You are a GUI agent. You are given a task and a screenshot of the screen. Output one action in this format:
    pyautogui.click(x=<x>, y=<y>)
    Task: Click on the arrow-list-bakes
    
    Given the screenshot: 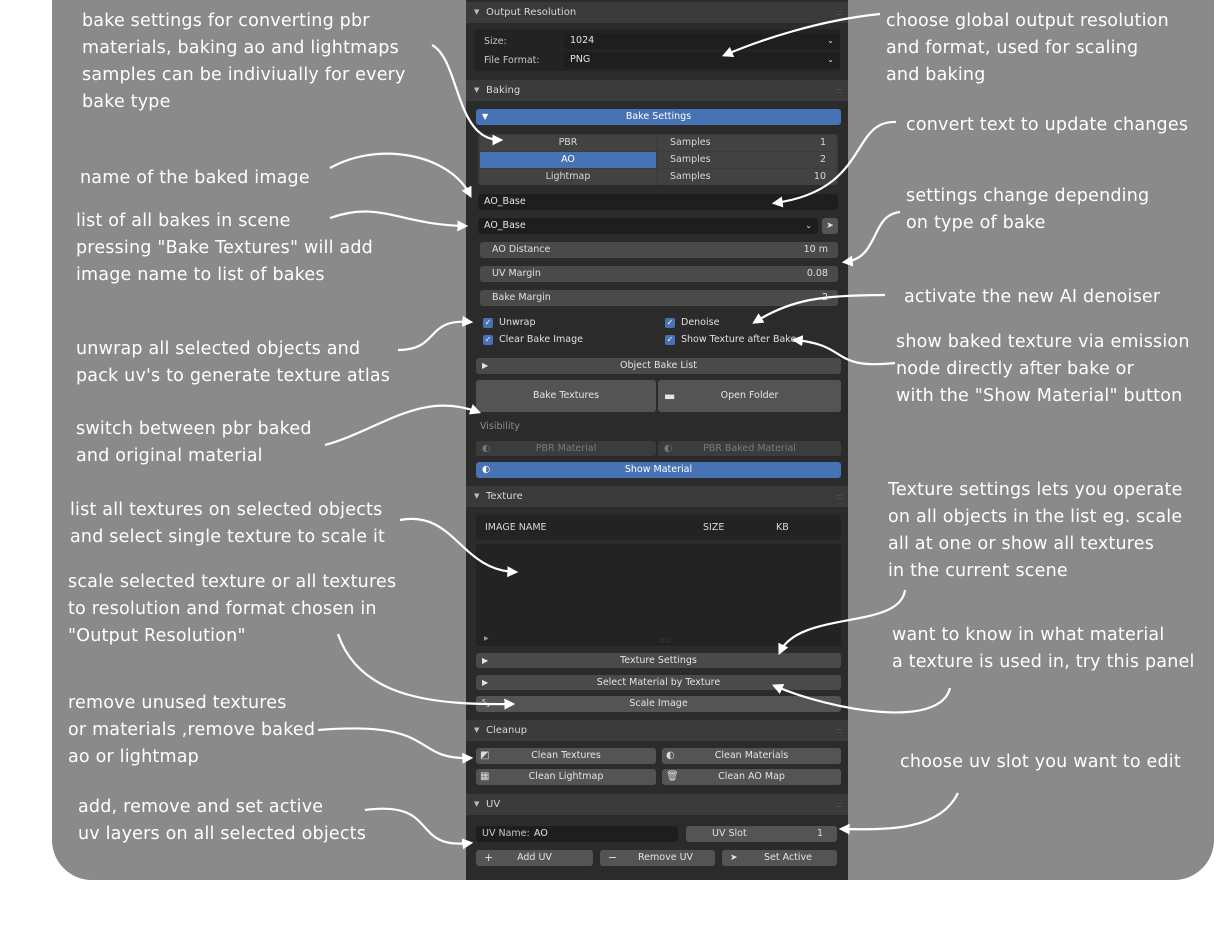 What is the action you would take?
    pyautogui.click(x=399, y=221)
    